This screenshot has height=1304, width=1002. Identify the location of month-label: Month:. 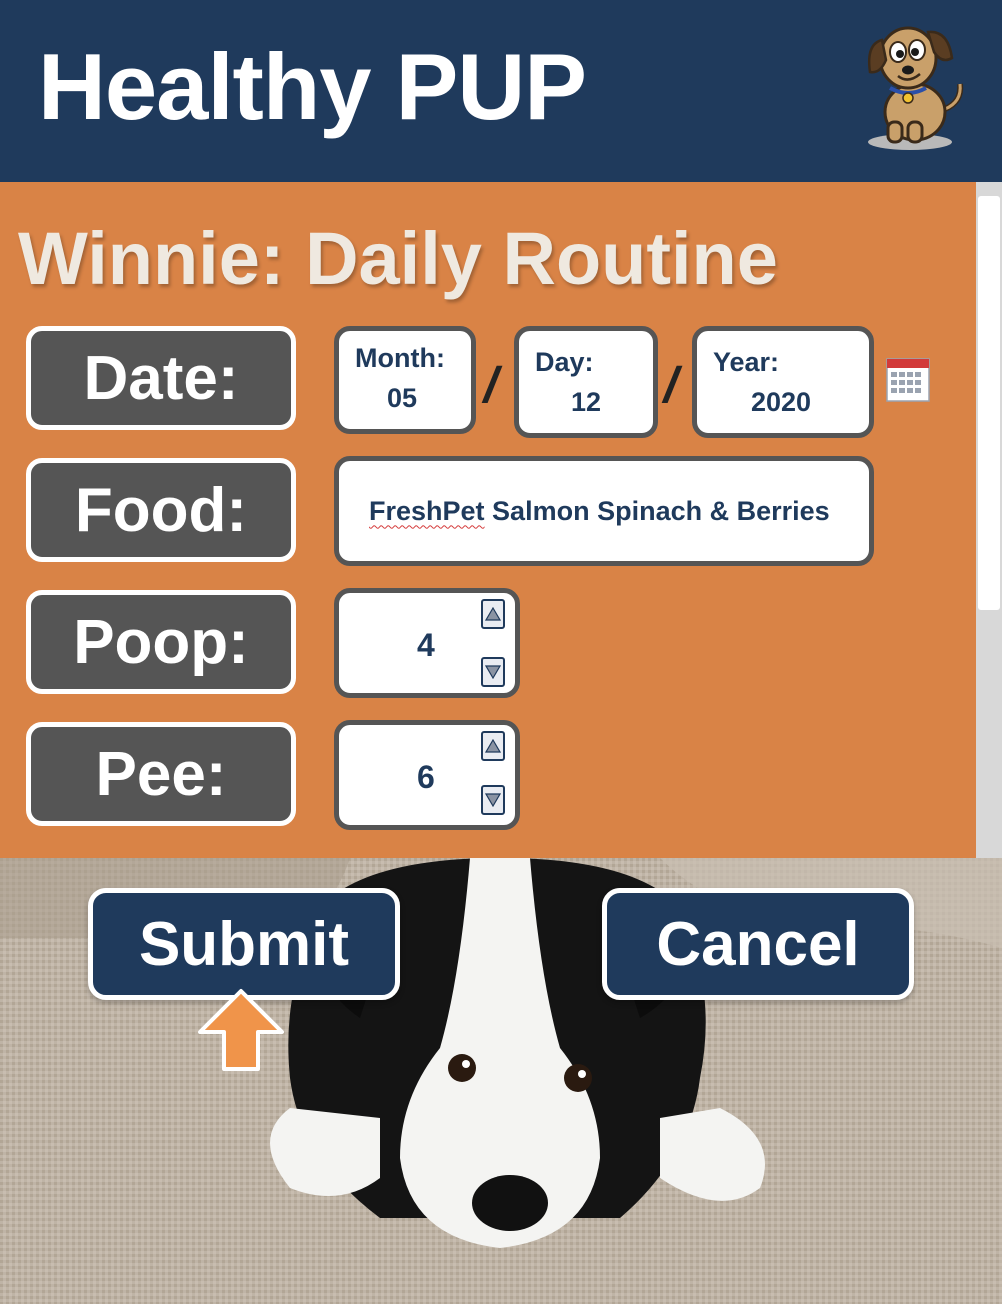
(400, 358).